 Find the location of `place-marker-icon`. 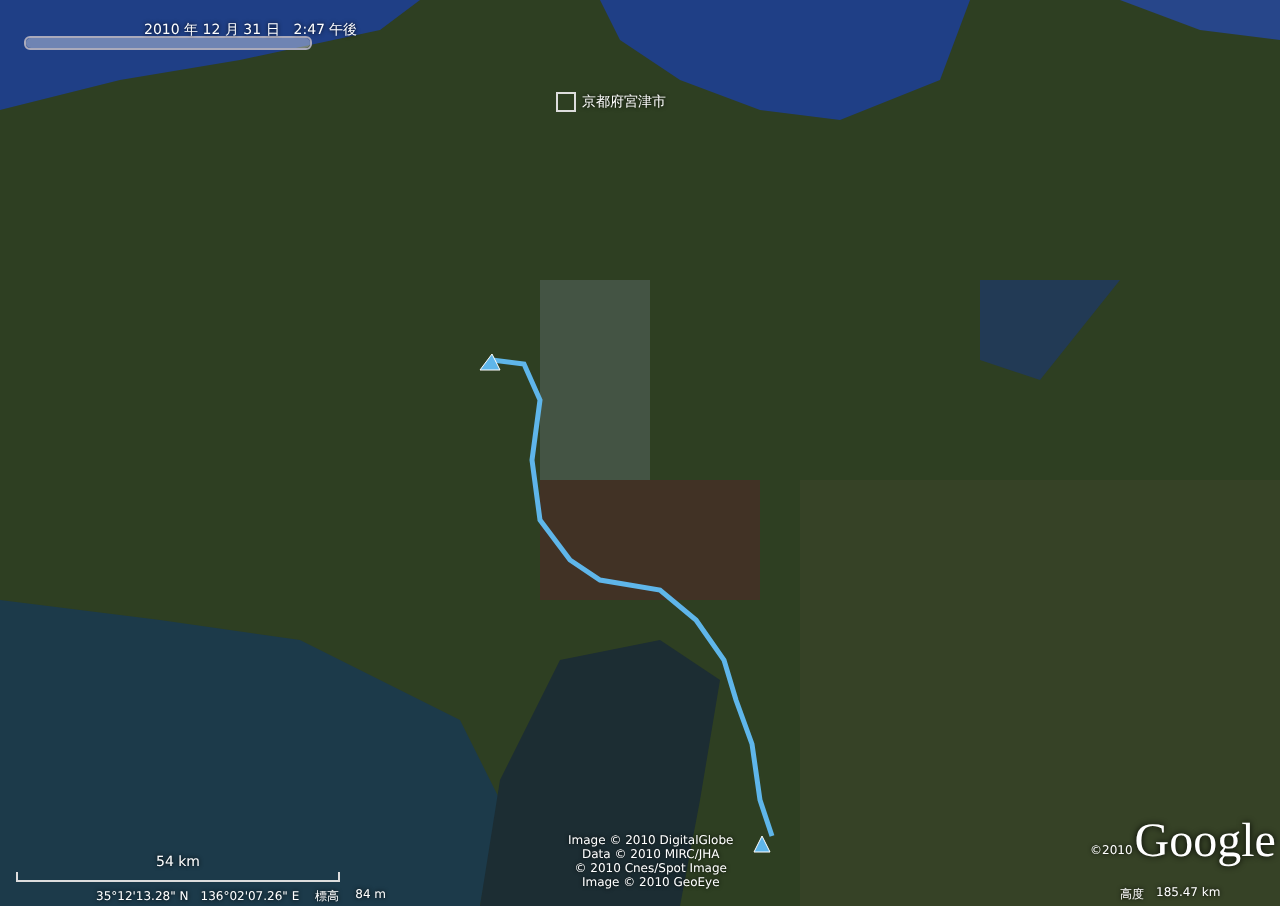

place-marker-icon is located at coordinates (566, 102).